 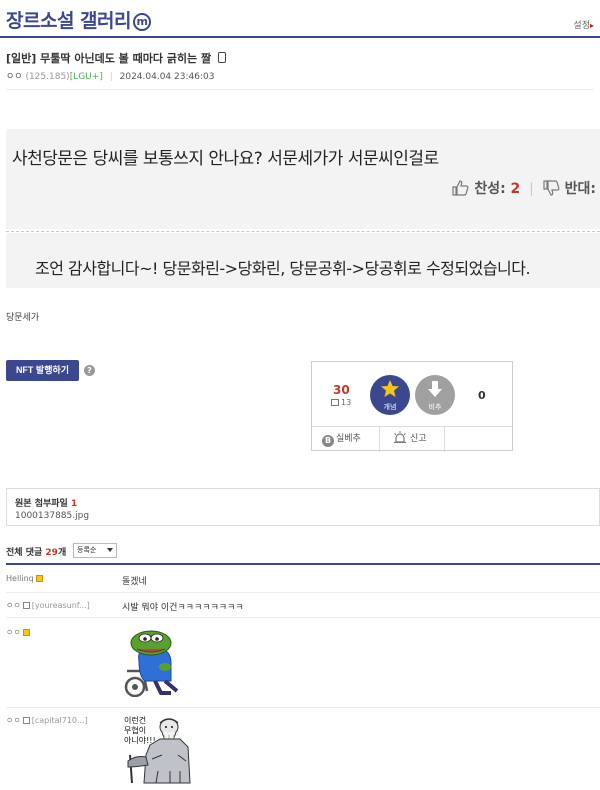 I want to click on dropdown-arrow-icon, so click(x=110, y=550).